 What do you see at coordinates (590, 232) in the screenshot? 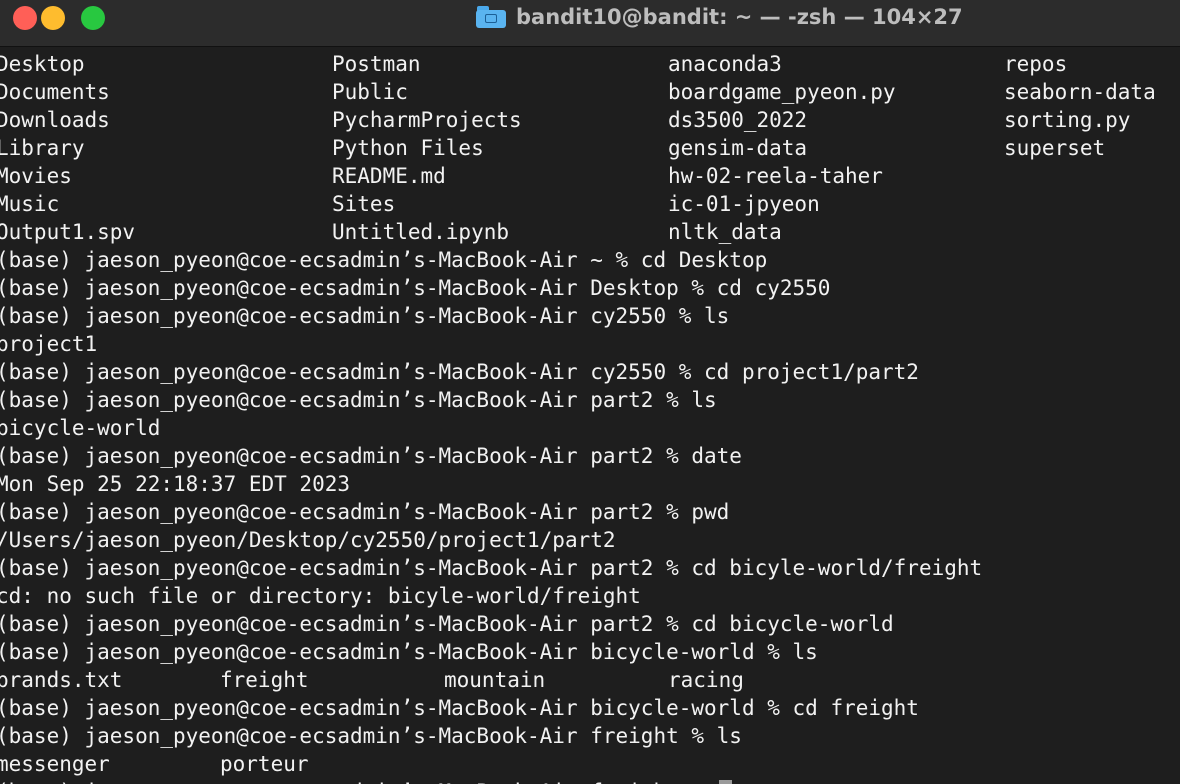
I see `terminal-line: Output1.spv Untitled.ipynb nltk_data` at bounding box center [590, 232].